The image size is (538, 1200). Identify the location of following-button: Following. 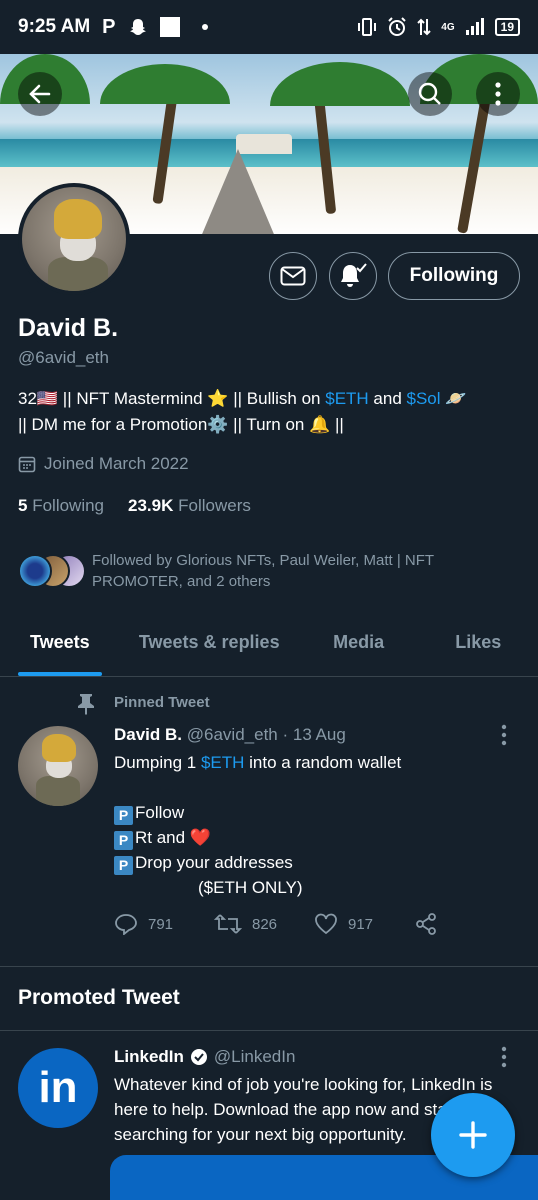
(454, 276).